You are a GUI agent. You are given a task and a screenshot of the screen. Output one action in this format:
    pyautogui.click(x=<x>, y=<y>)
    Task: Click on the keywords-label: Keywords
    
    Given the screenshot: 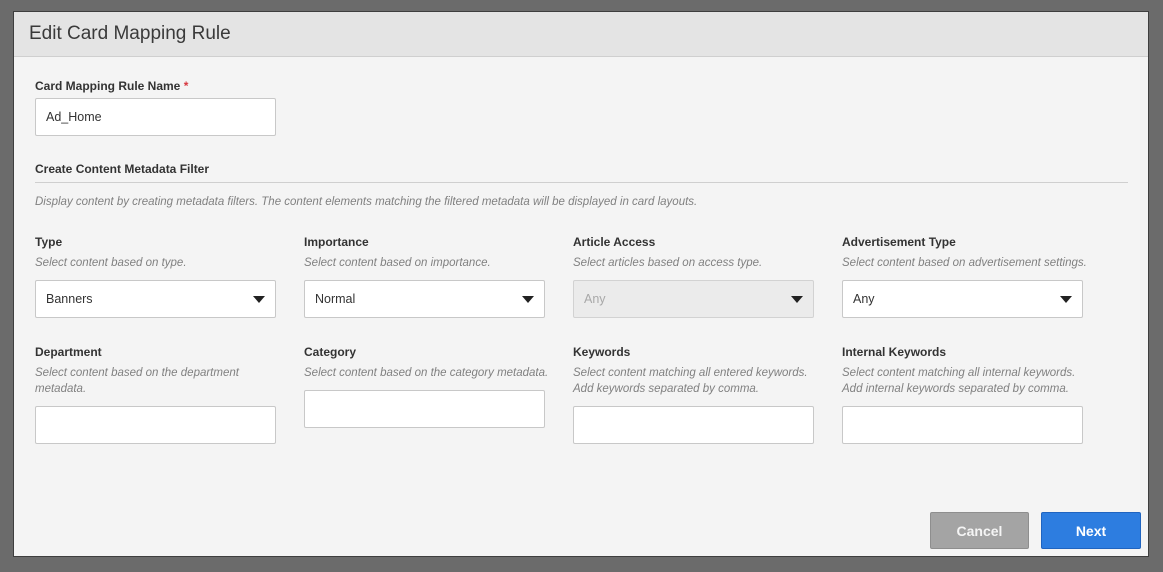 What is the action you would take?
    pyautogui.click(x=602, y=352)
    